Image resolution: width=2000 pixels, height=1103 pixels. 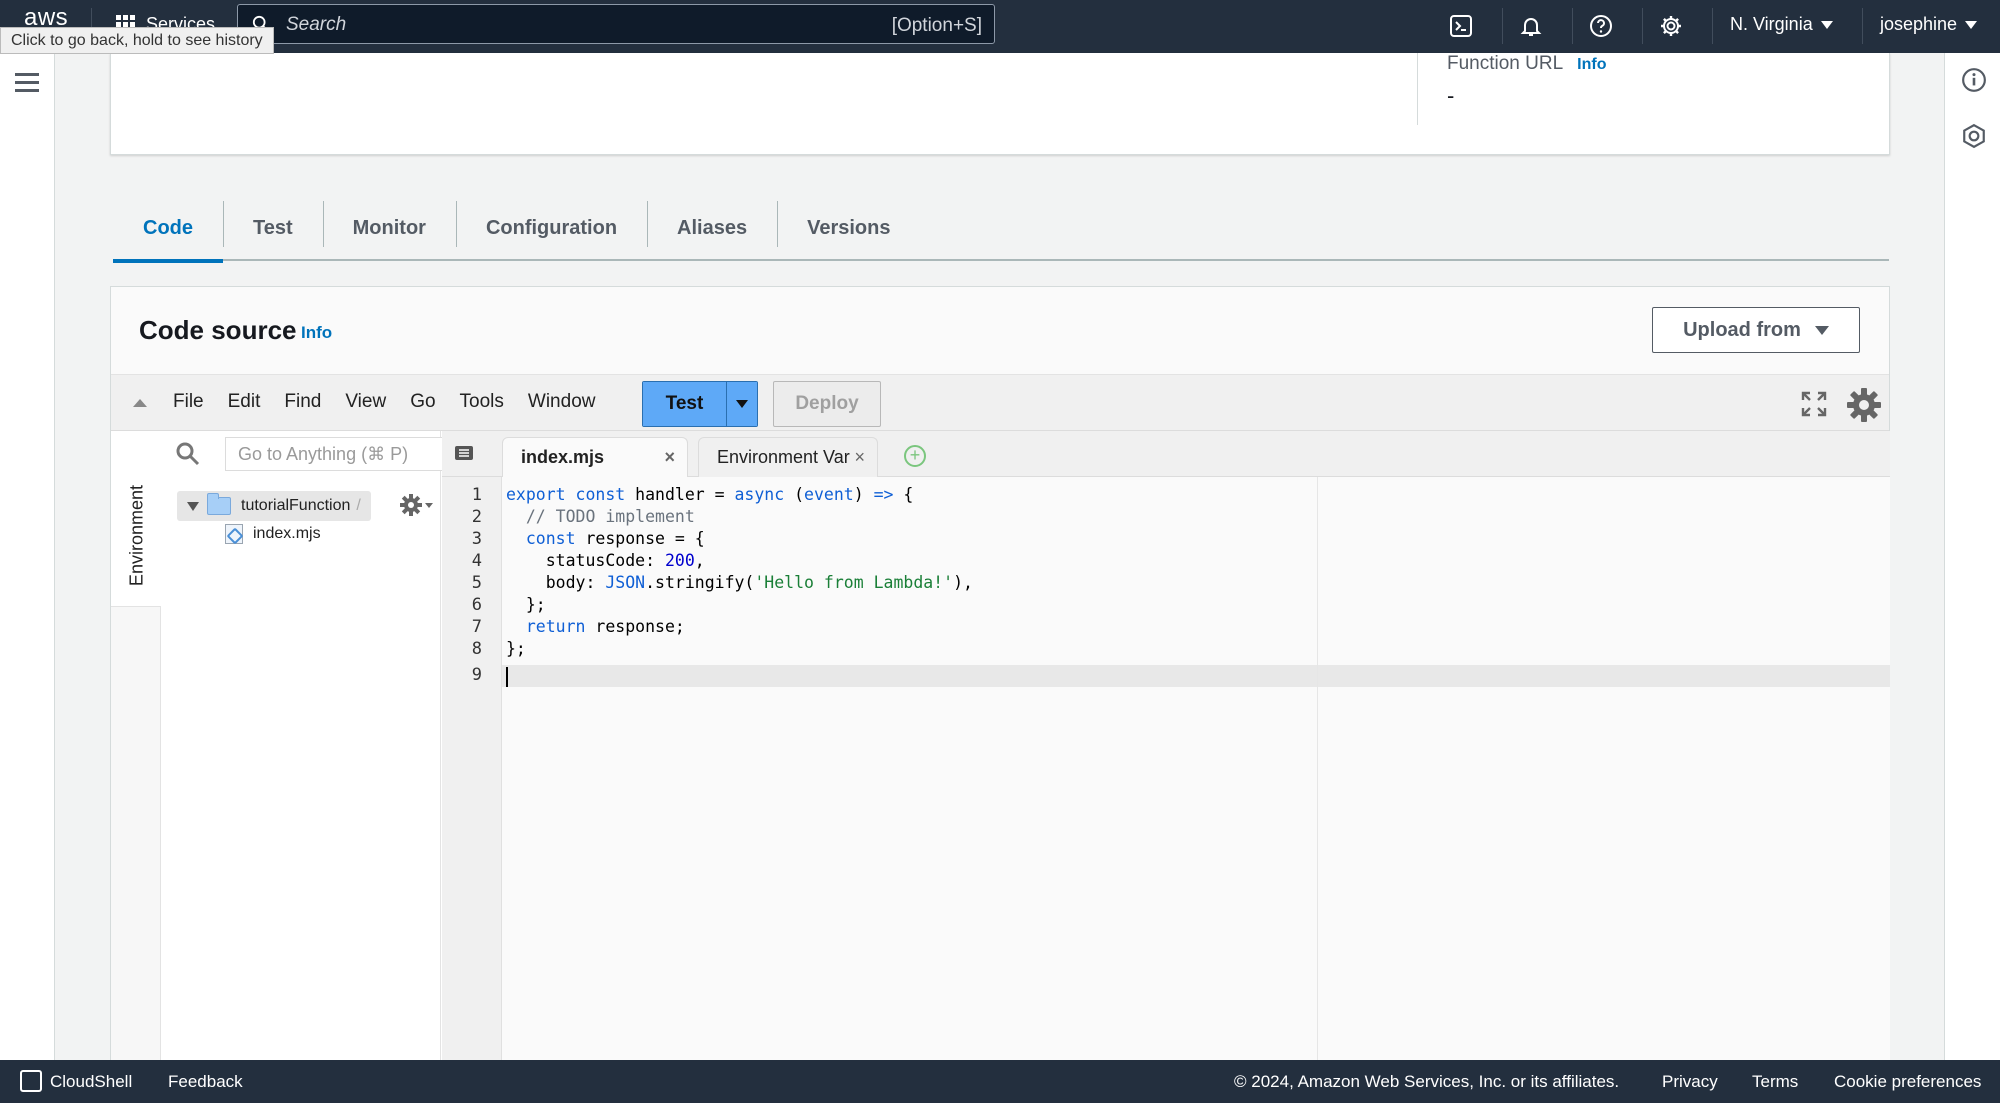 What do you see at coordinates (827, 404) in the screenshot?
I see `deploy-button: Deploy` at bounding box center [827, 404].